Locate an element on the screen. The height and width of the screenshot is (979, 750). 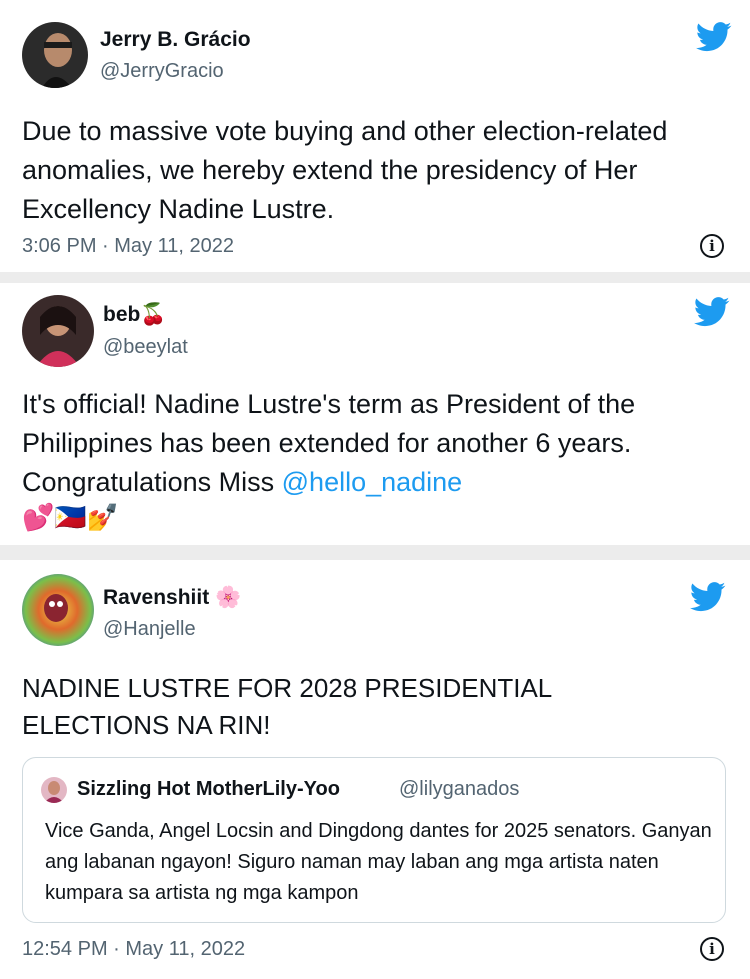
user-handle: @JerryGracio is located at coordinates (162, 71).